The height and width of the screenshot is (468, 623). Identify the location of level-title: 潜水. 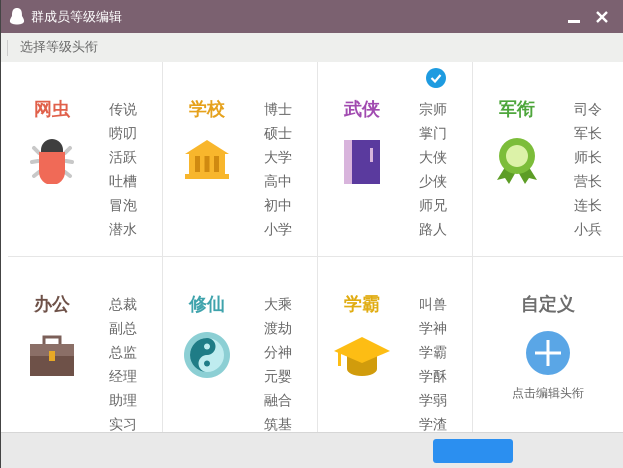
(123, 230).